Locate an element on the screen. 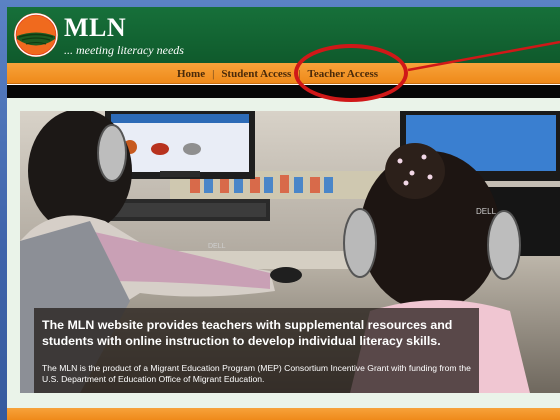 This screenshot has height=420, width=560. nav-student-access-link: Student Access is located at coordinates (256, 74).